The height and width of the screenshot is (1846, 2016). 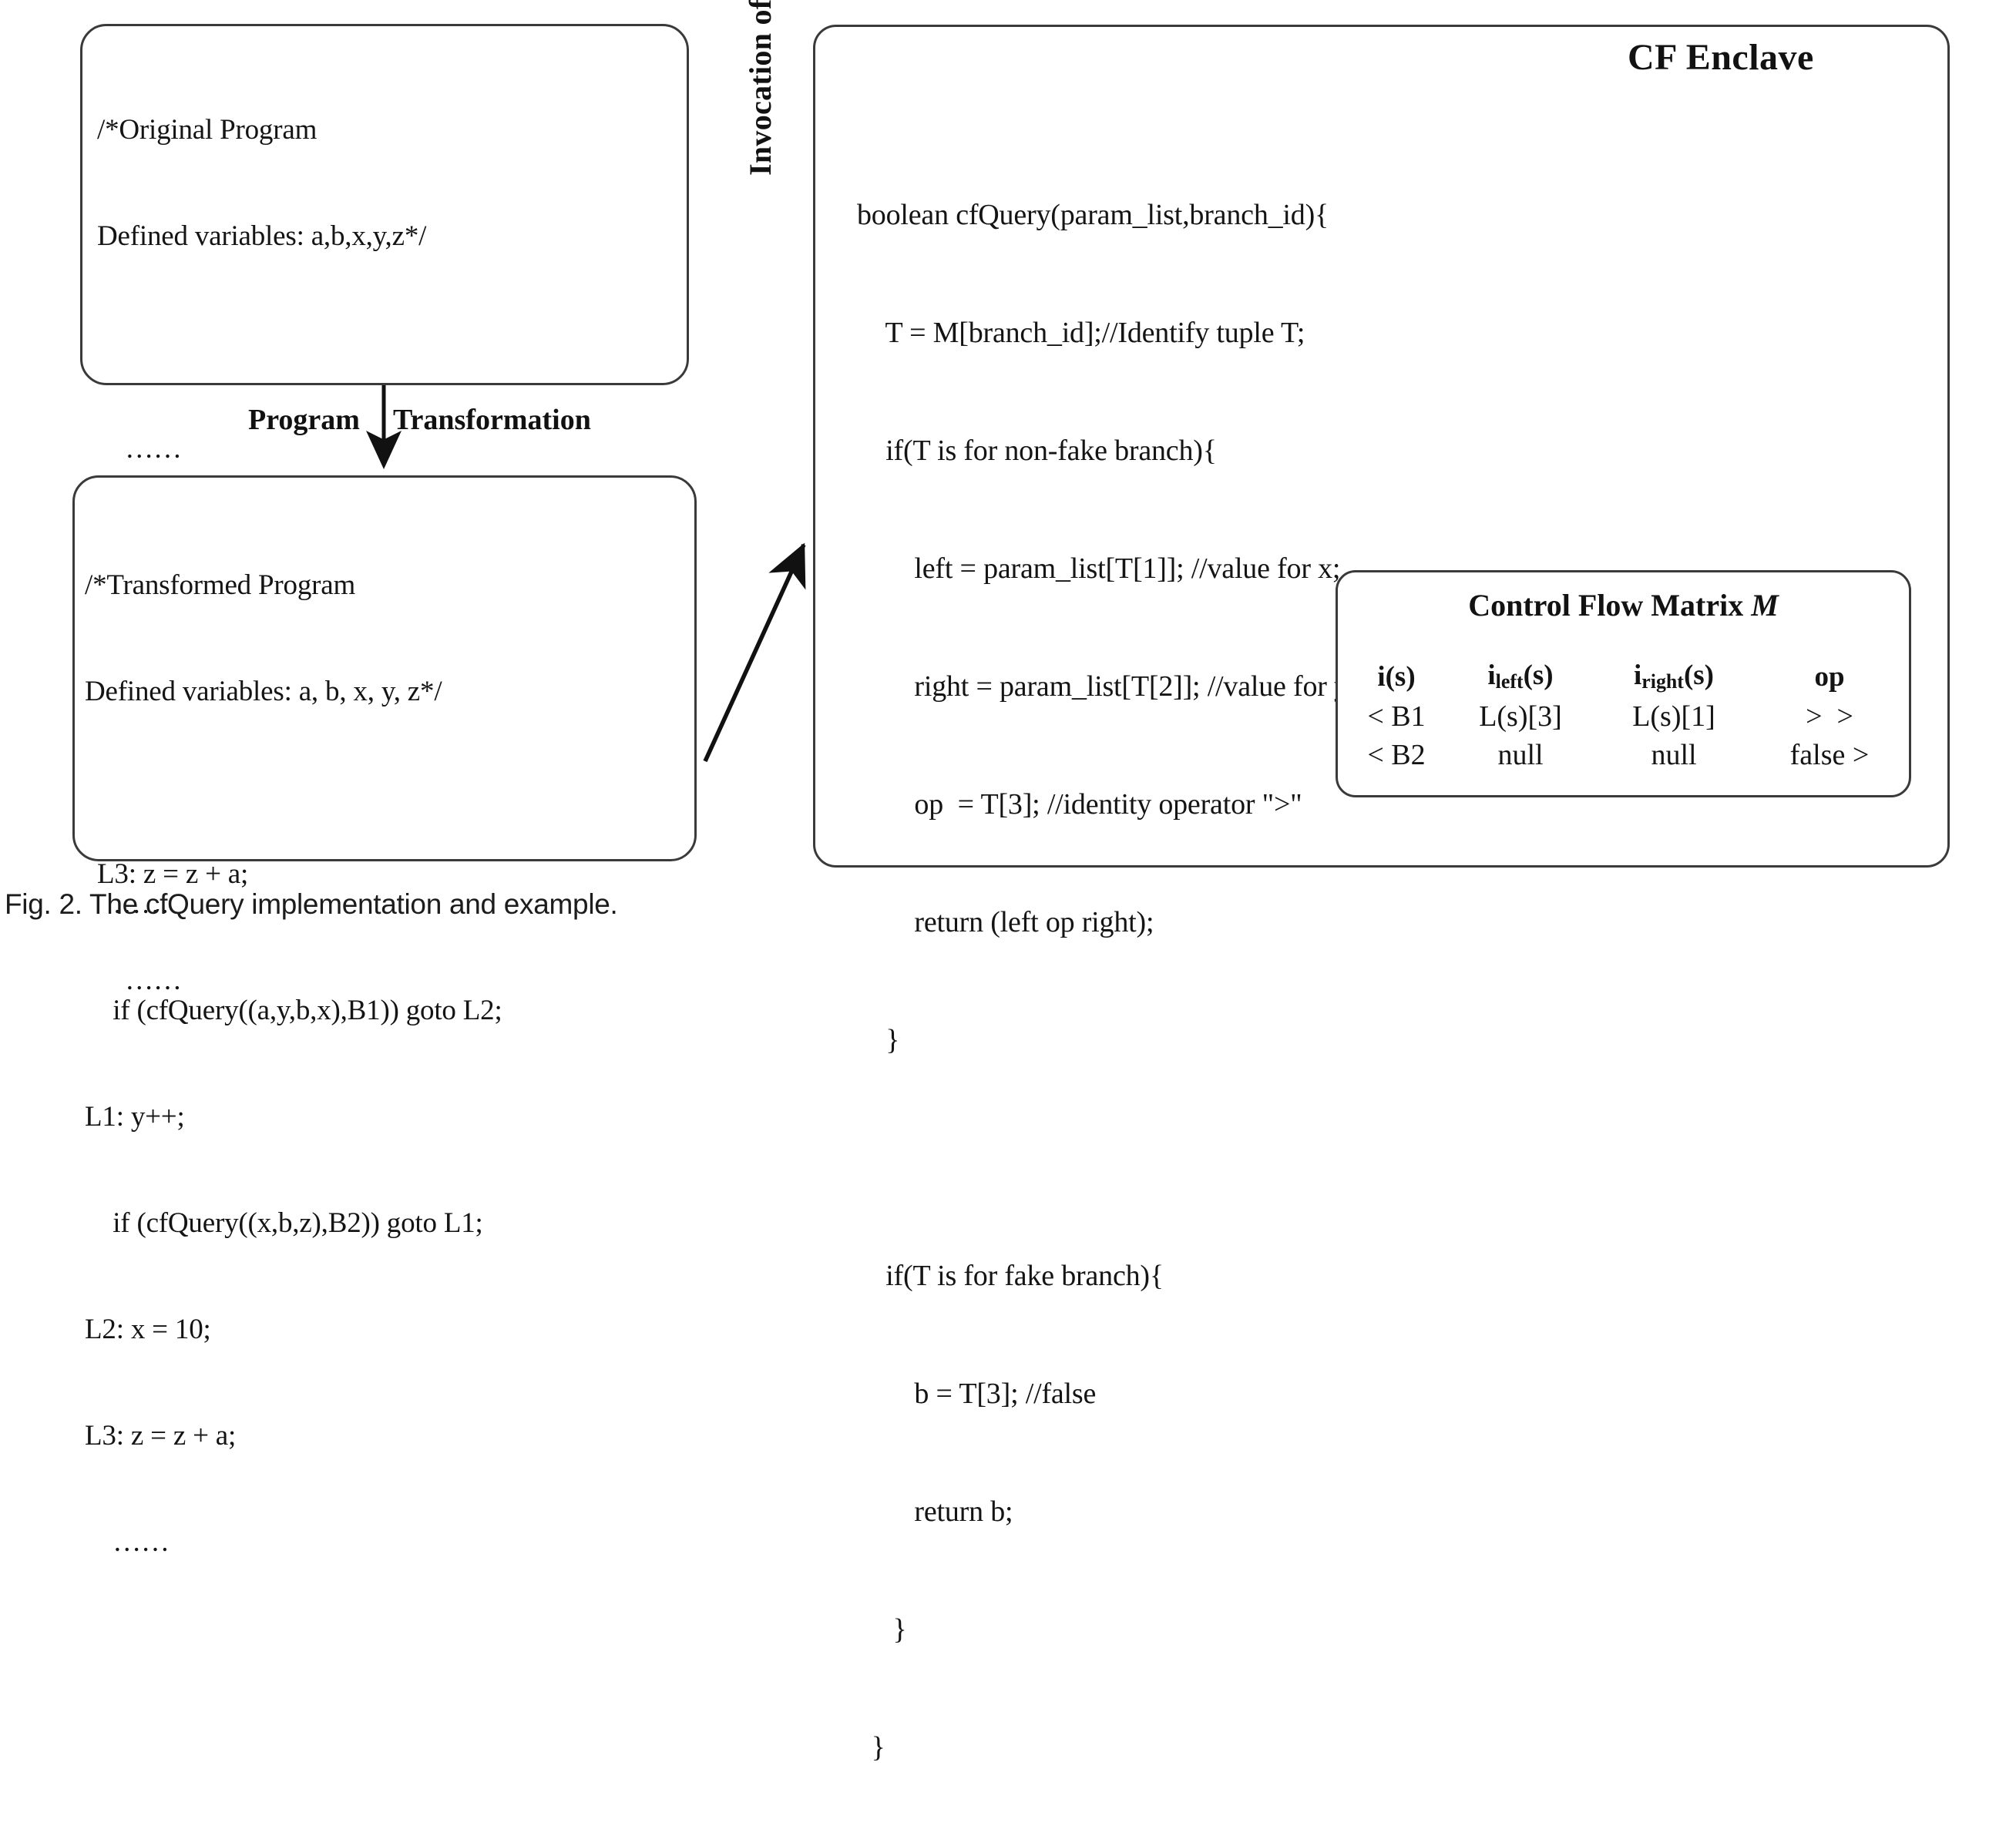 What do you see at coordinates (1674, 755) in the screenshot?
I see `cell-iright: null` at bounding box center [1674, 755].